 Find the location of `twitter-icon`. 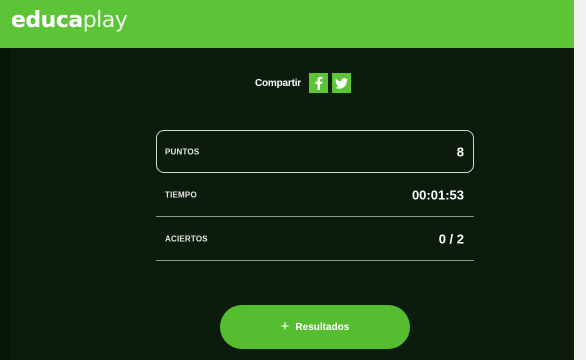

twitter-icon is located at coordinates (341, 83).